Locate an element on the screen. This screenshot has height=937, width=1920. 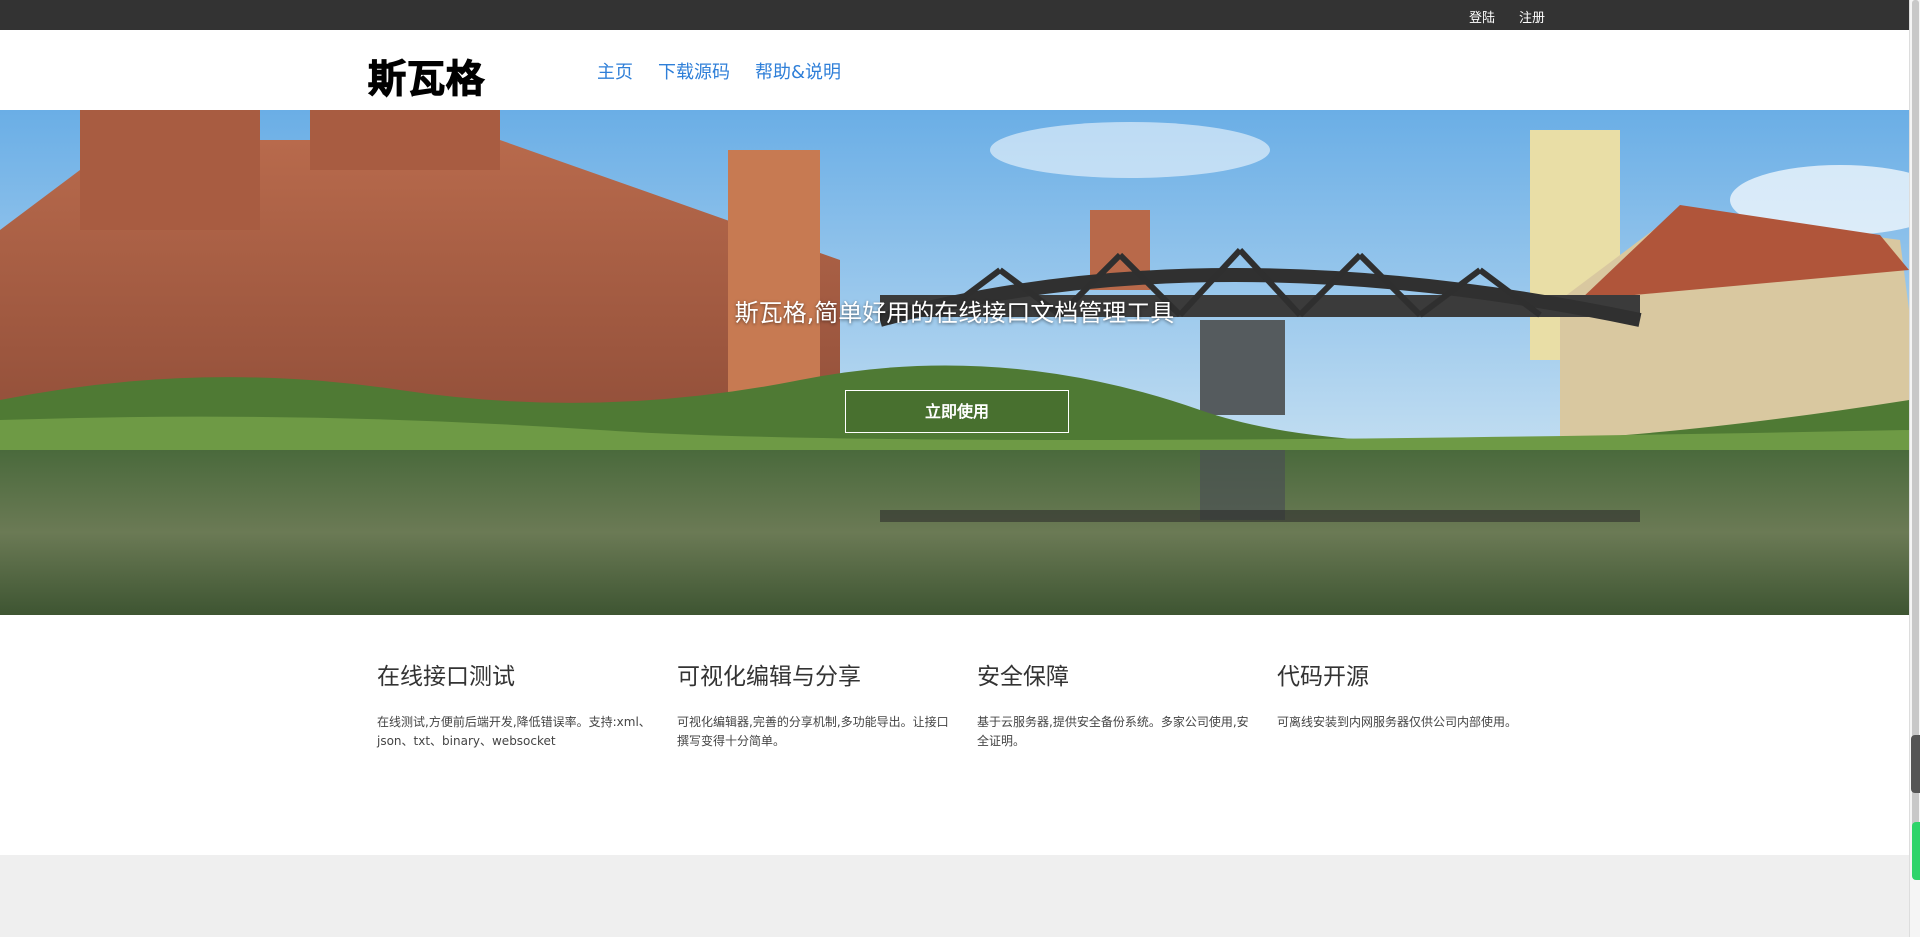
site-logo: 斯瓦格 is located at coordinates (426, 75).